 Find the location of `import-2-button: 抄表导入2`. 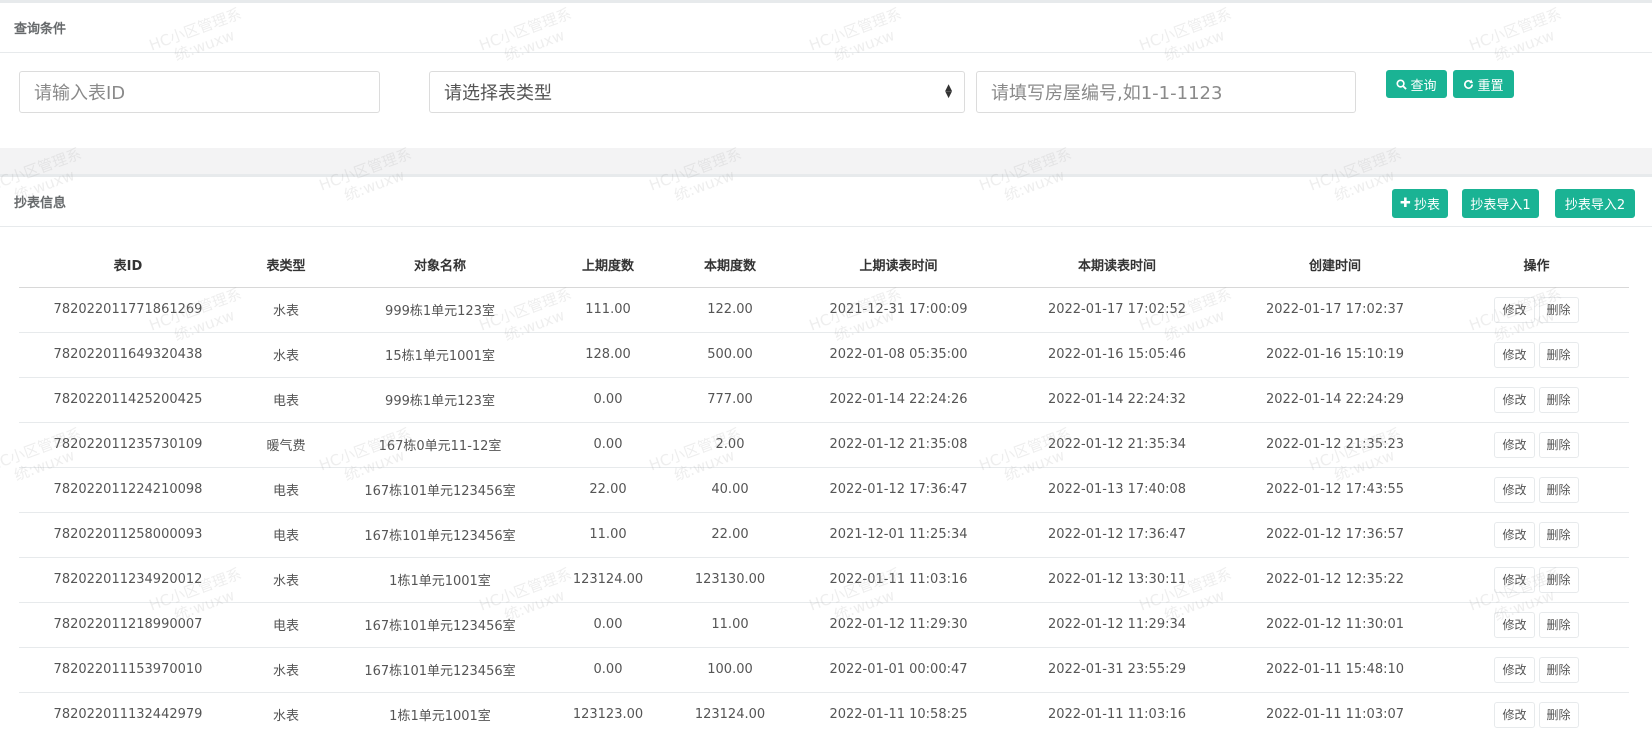

import-2-button: 抄表导入2 is located at coordinates (1595, 203).